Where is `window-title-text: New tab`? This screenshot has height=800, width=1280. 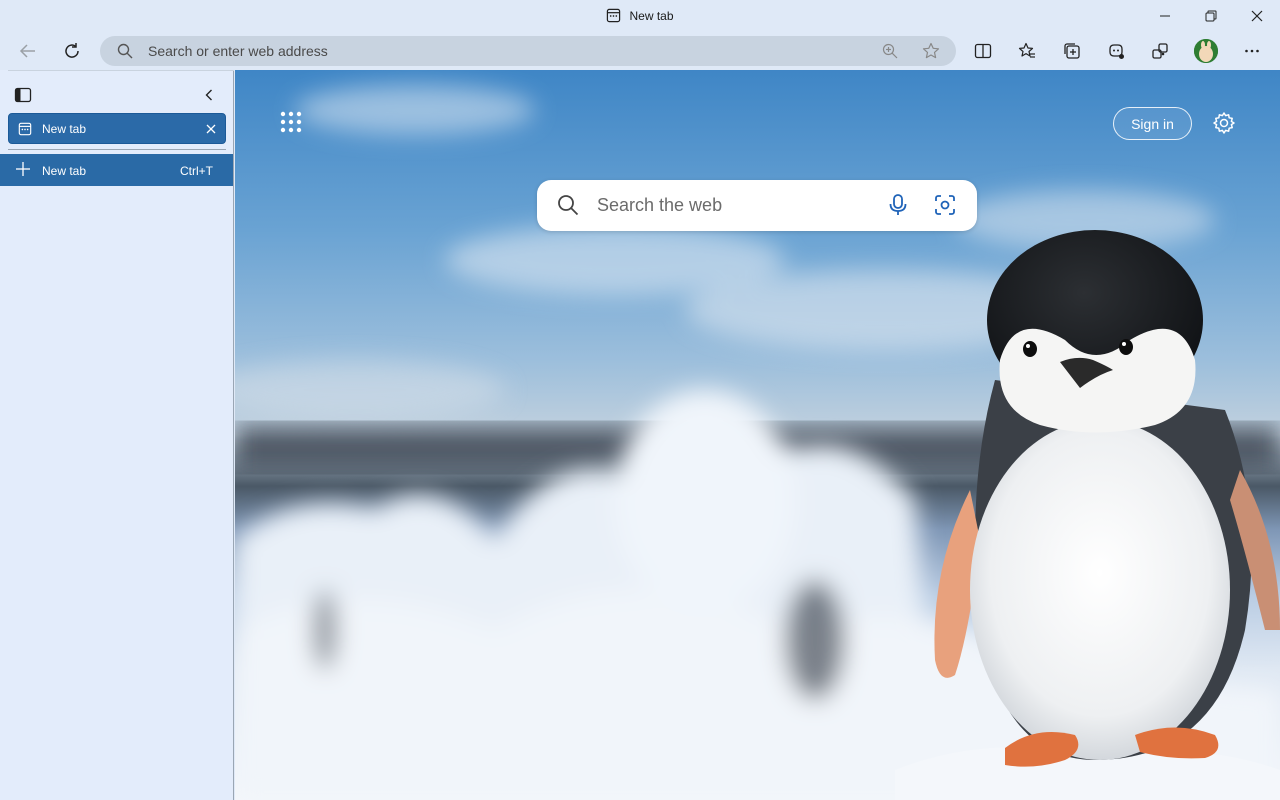
window-title-text: New tab is located at coordinates (651, 16).